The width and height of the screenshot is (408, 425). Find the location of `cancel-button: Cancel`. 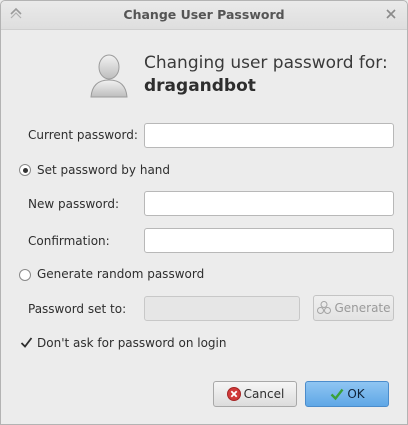

cancel-button: Cancel is located at coordinates (255, 394).